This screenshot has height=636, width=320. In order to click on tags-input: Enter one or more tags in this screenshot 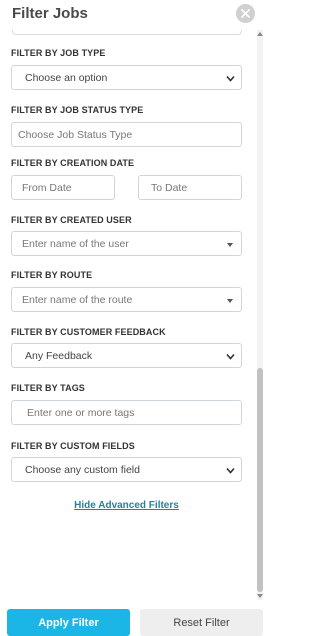, I will do `click(126, 412)`.